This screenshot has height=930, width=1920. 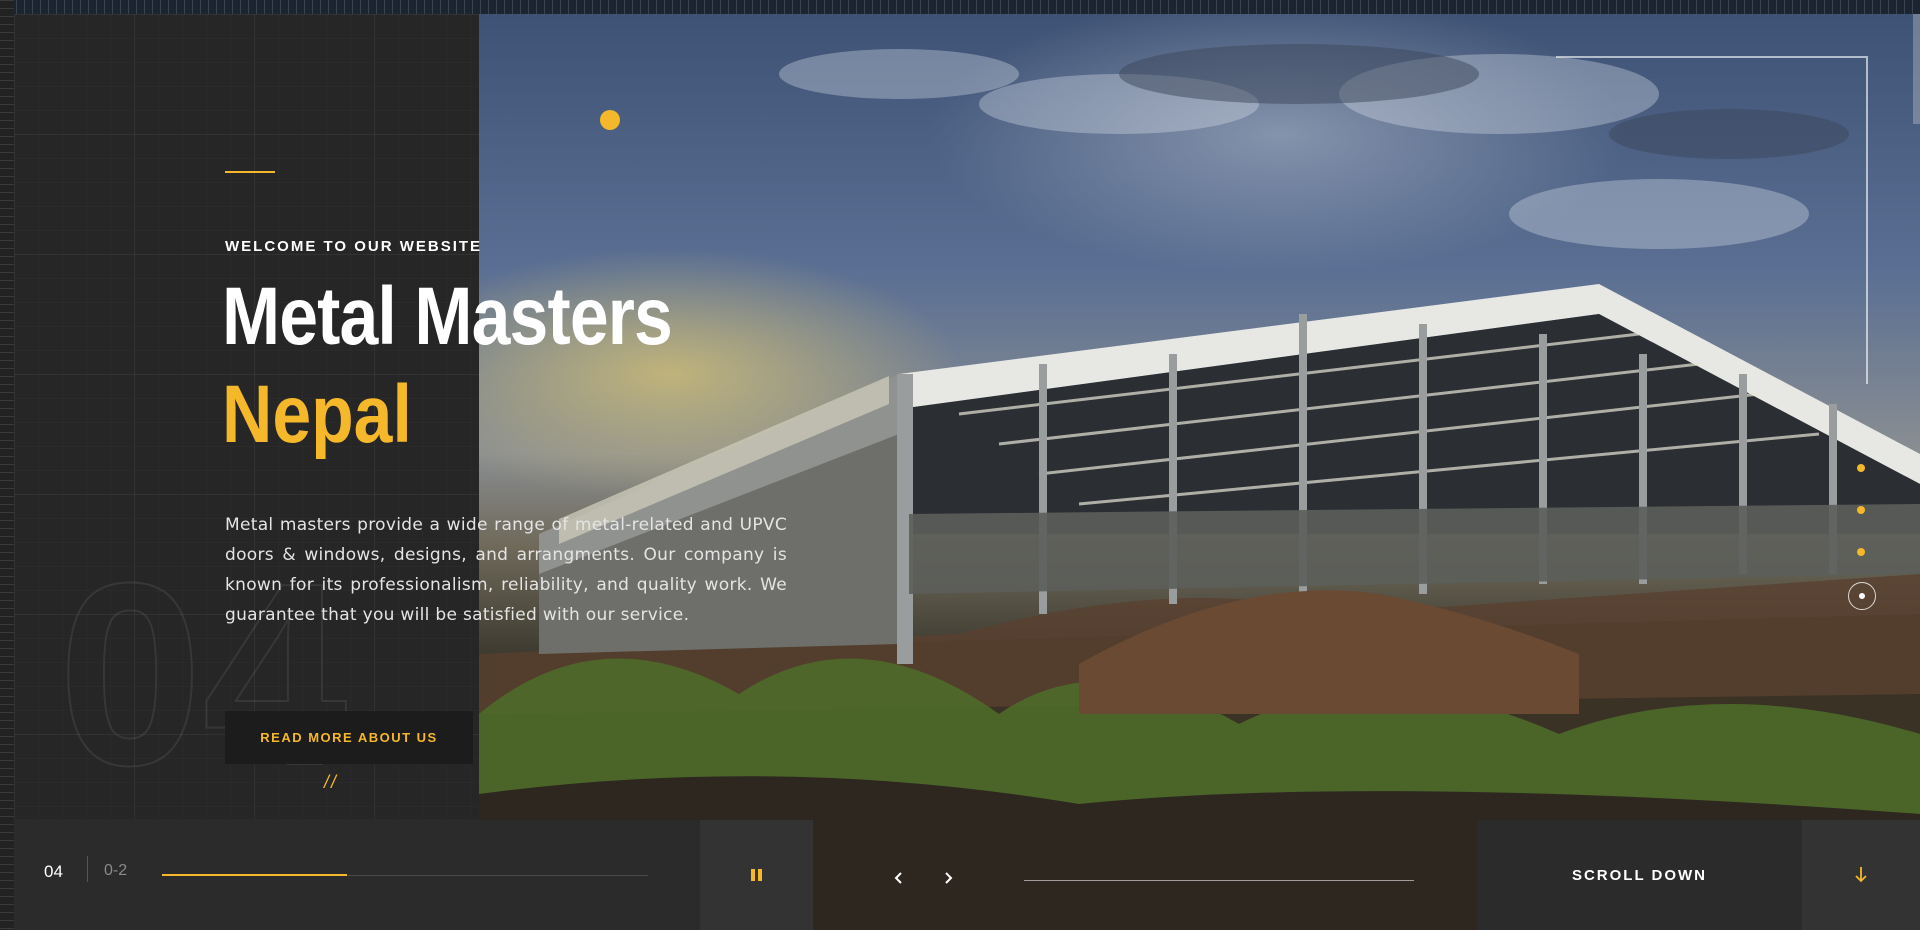 I want to click on slide-progress-track, so click(x=405, y=875).